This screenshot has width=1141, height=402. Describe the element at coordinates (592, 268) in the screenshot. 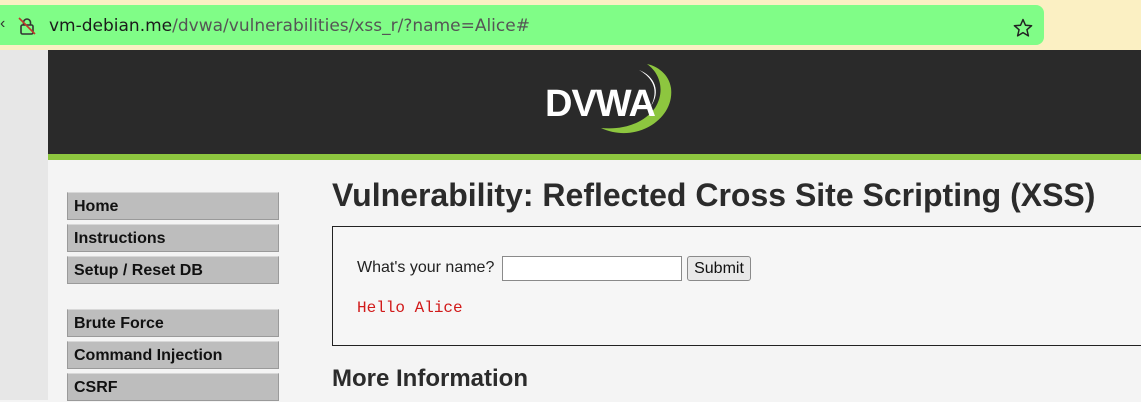

I see `name-input` at that location.